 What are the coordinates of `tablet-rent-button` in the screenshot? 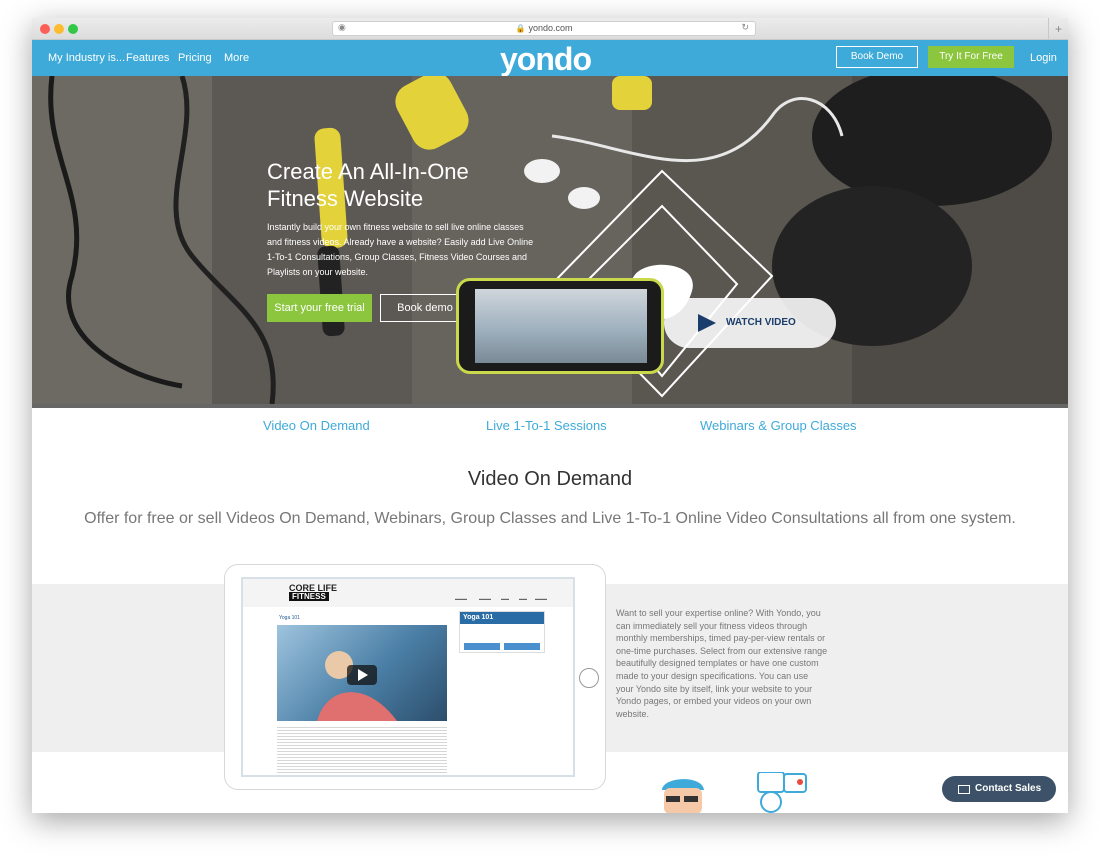 It's located at (482, 646).